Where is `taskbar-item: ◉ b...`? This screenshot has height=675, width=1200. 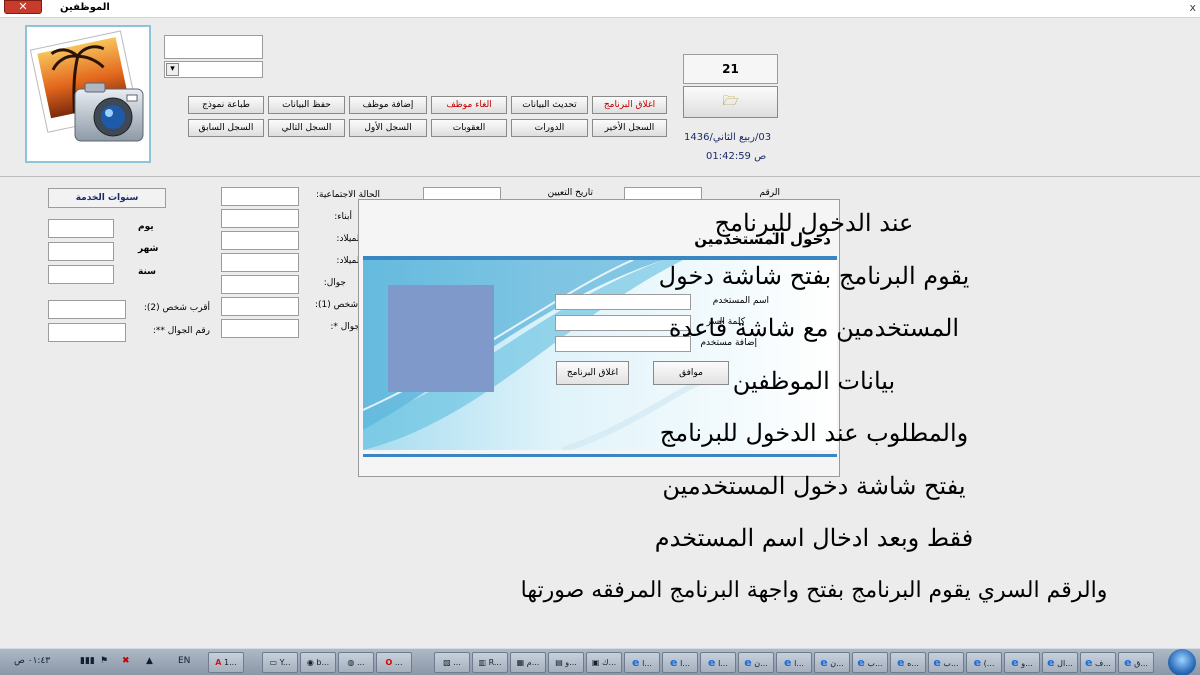
taskbar-item: ◉ b... is located at coordinates (318, 662).